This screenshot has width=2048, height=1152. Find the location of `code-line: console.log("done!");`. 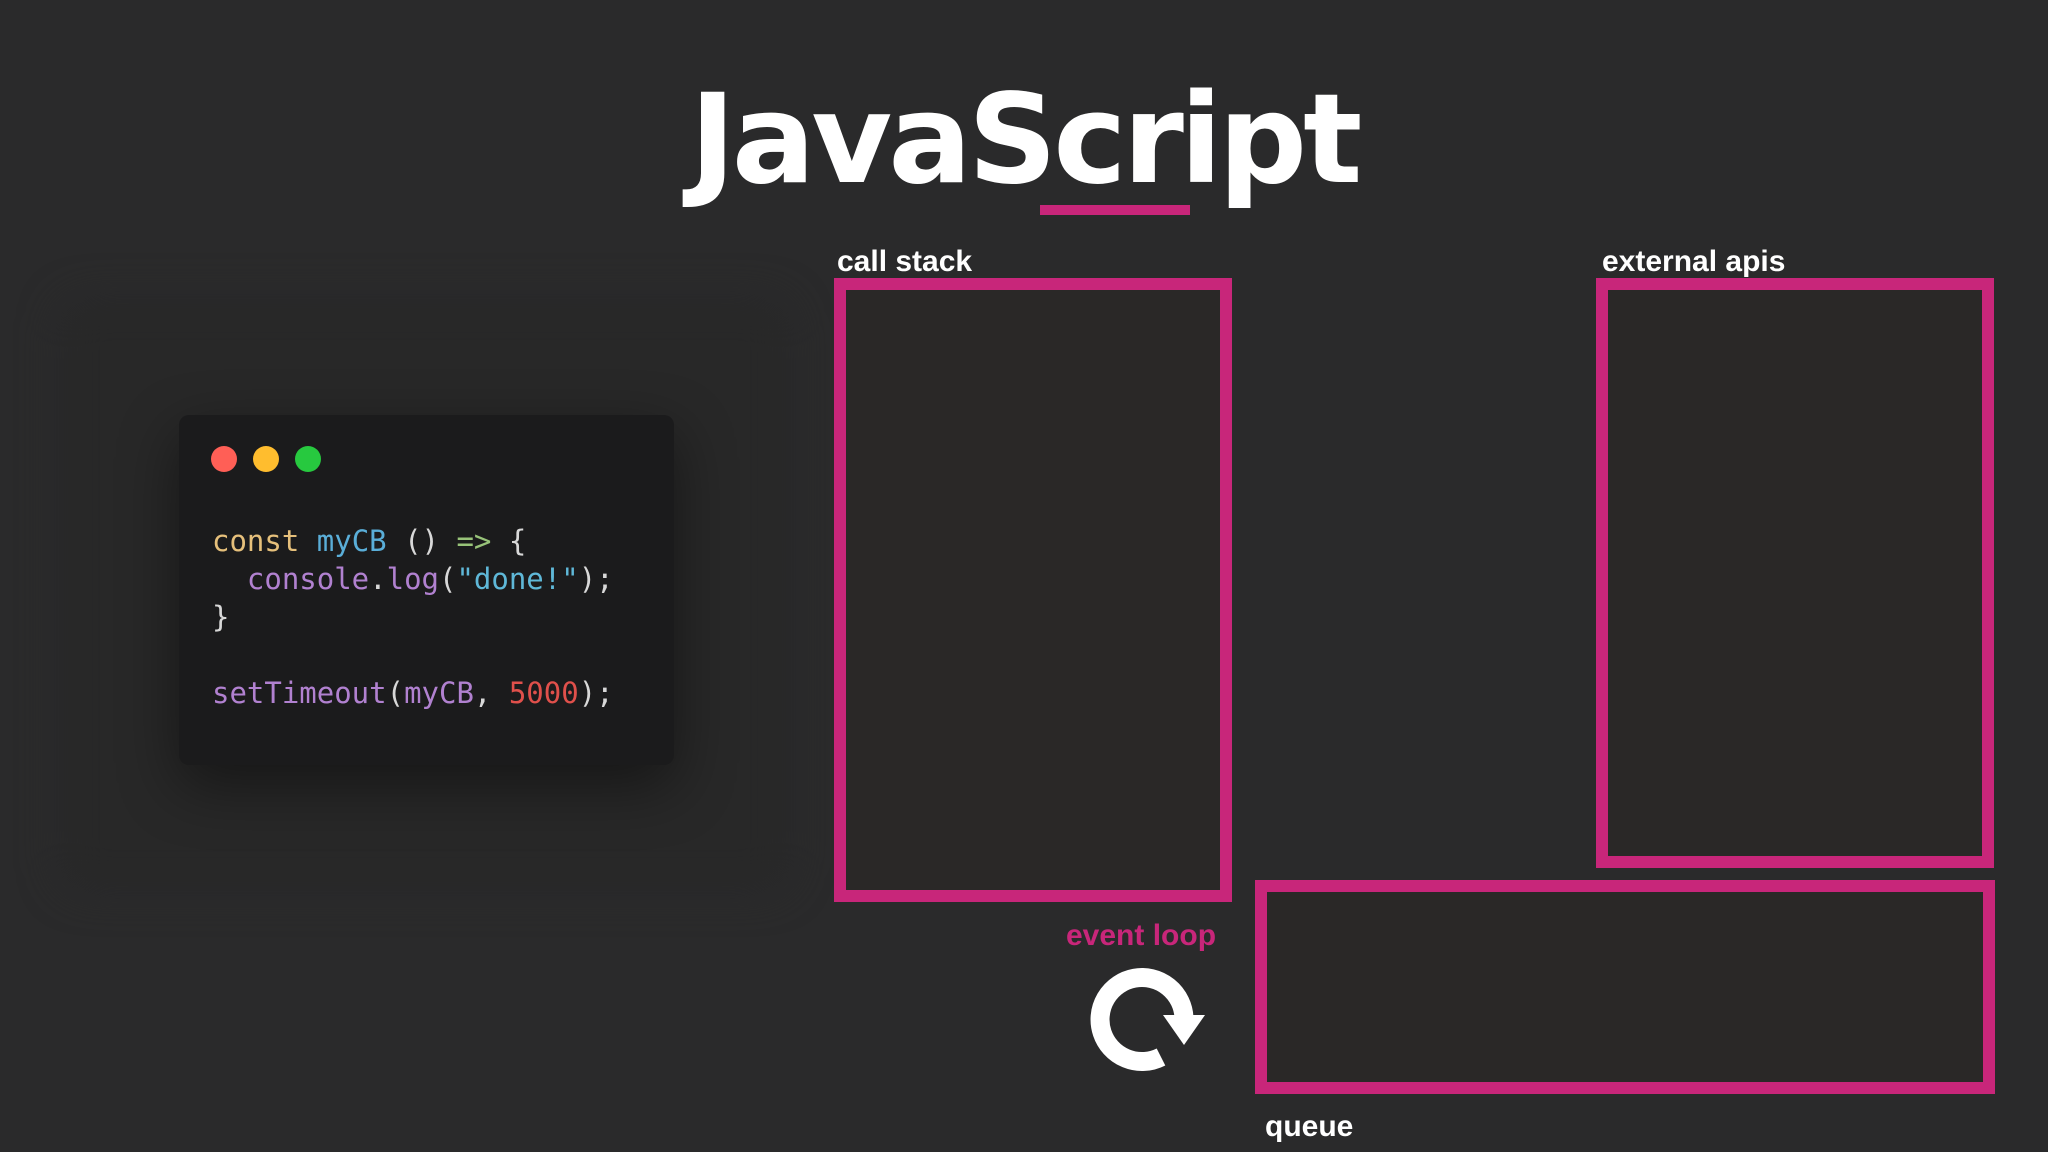

code-line: console.log("done!"); is located at coordinates (413, 579).